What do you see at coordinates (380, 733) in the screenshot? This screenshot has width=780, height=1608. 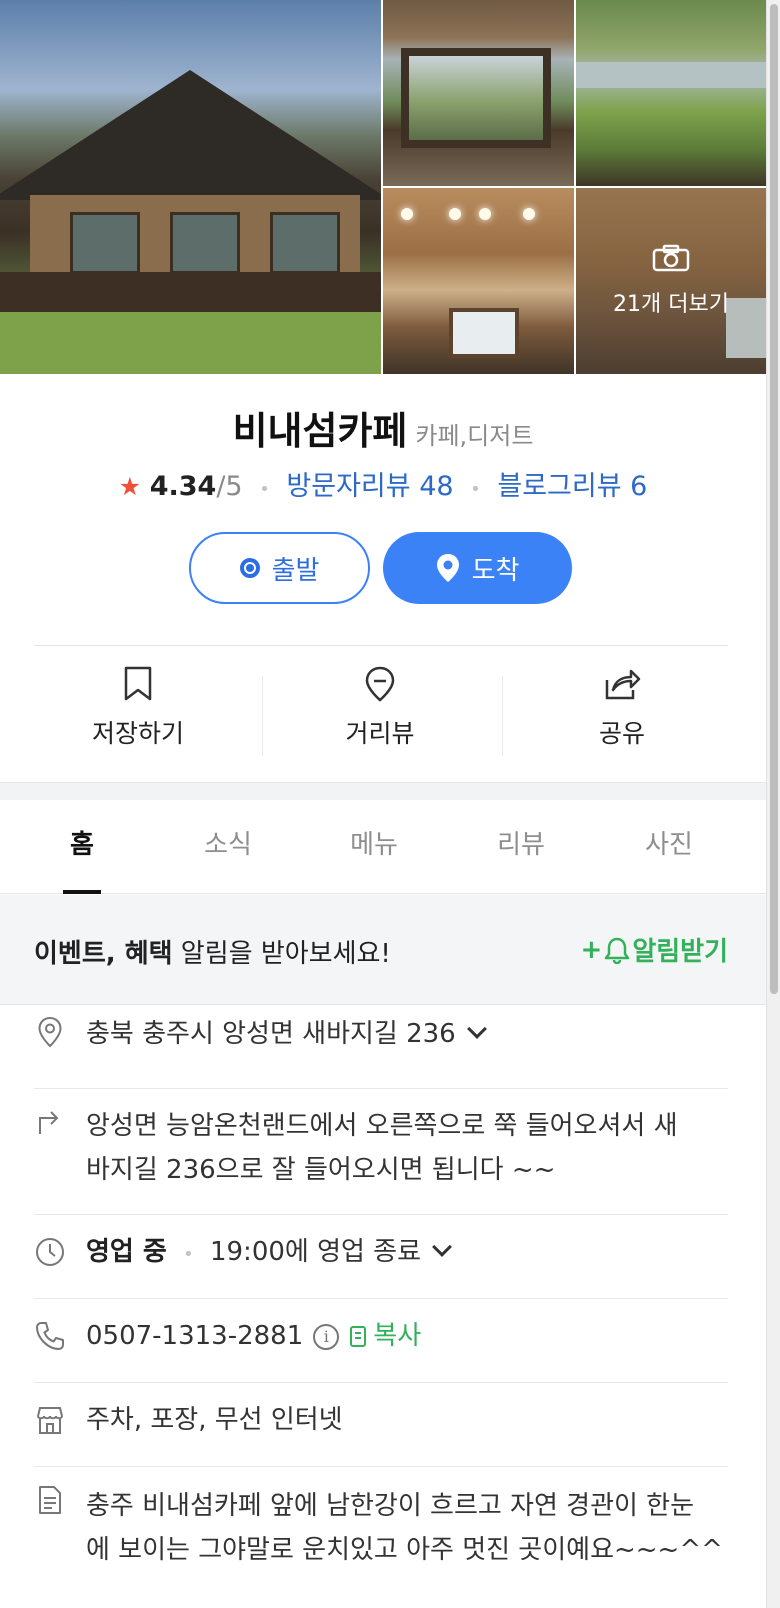 I see `streetview-label: 거리뷰` at bounding box center [380, 733].